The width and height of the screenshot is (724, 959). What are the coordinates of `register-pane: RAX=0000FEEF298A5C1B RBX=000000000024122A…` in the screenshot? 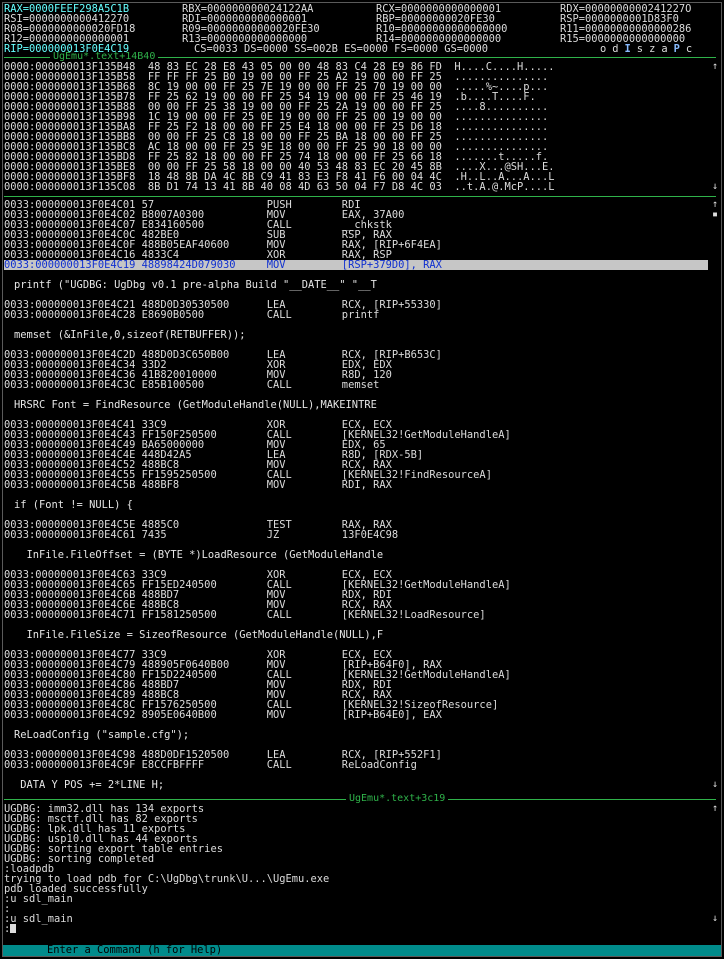 It's located at (356, 29).